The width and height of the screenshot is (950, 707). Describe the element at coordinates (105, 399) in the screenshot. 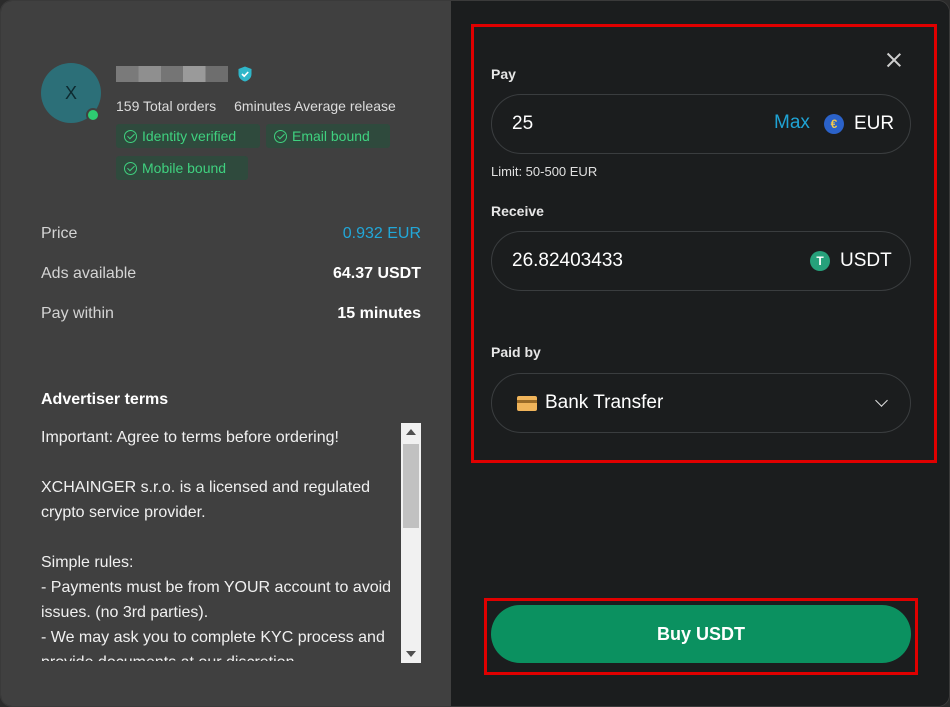

I see `advertiser-terms-title: Advertiser terms` at that location.